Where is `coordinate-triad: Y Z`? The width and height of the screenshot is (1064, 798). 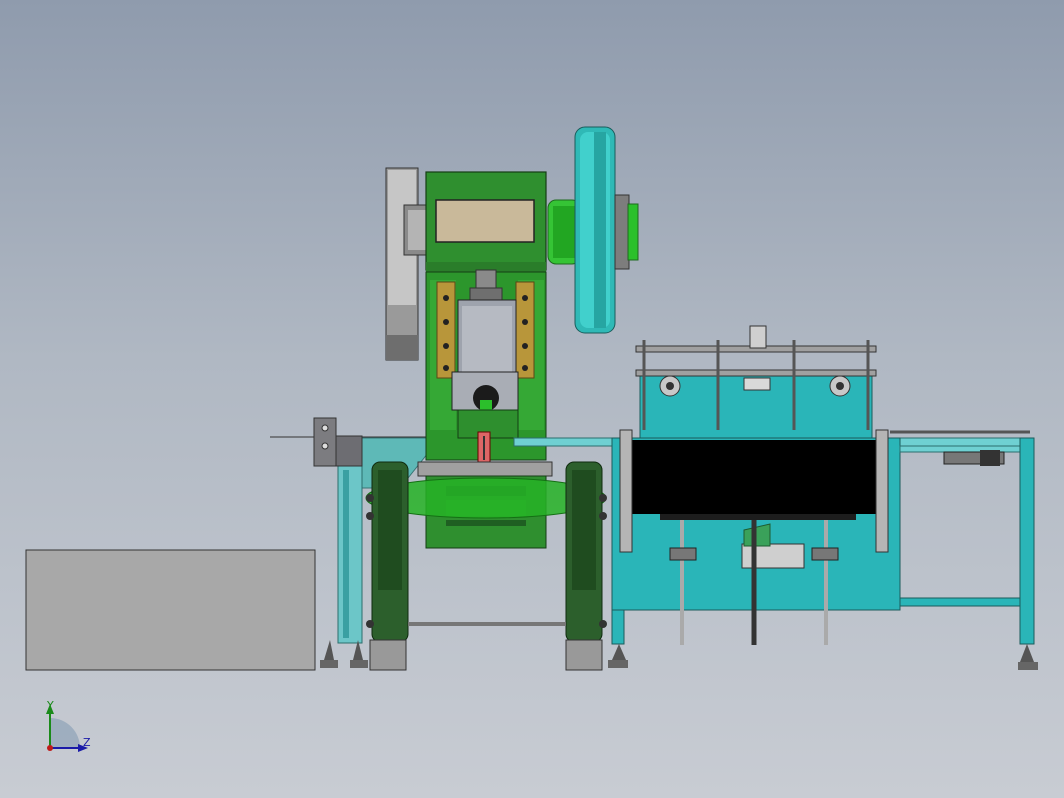
coordinate-triad: Y Z is located at coordinates (68, 725).